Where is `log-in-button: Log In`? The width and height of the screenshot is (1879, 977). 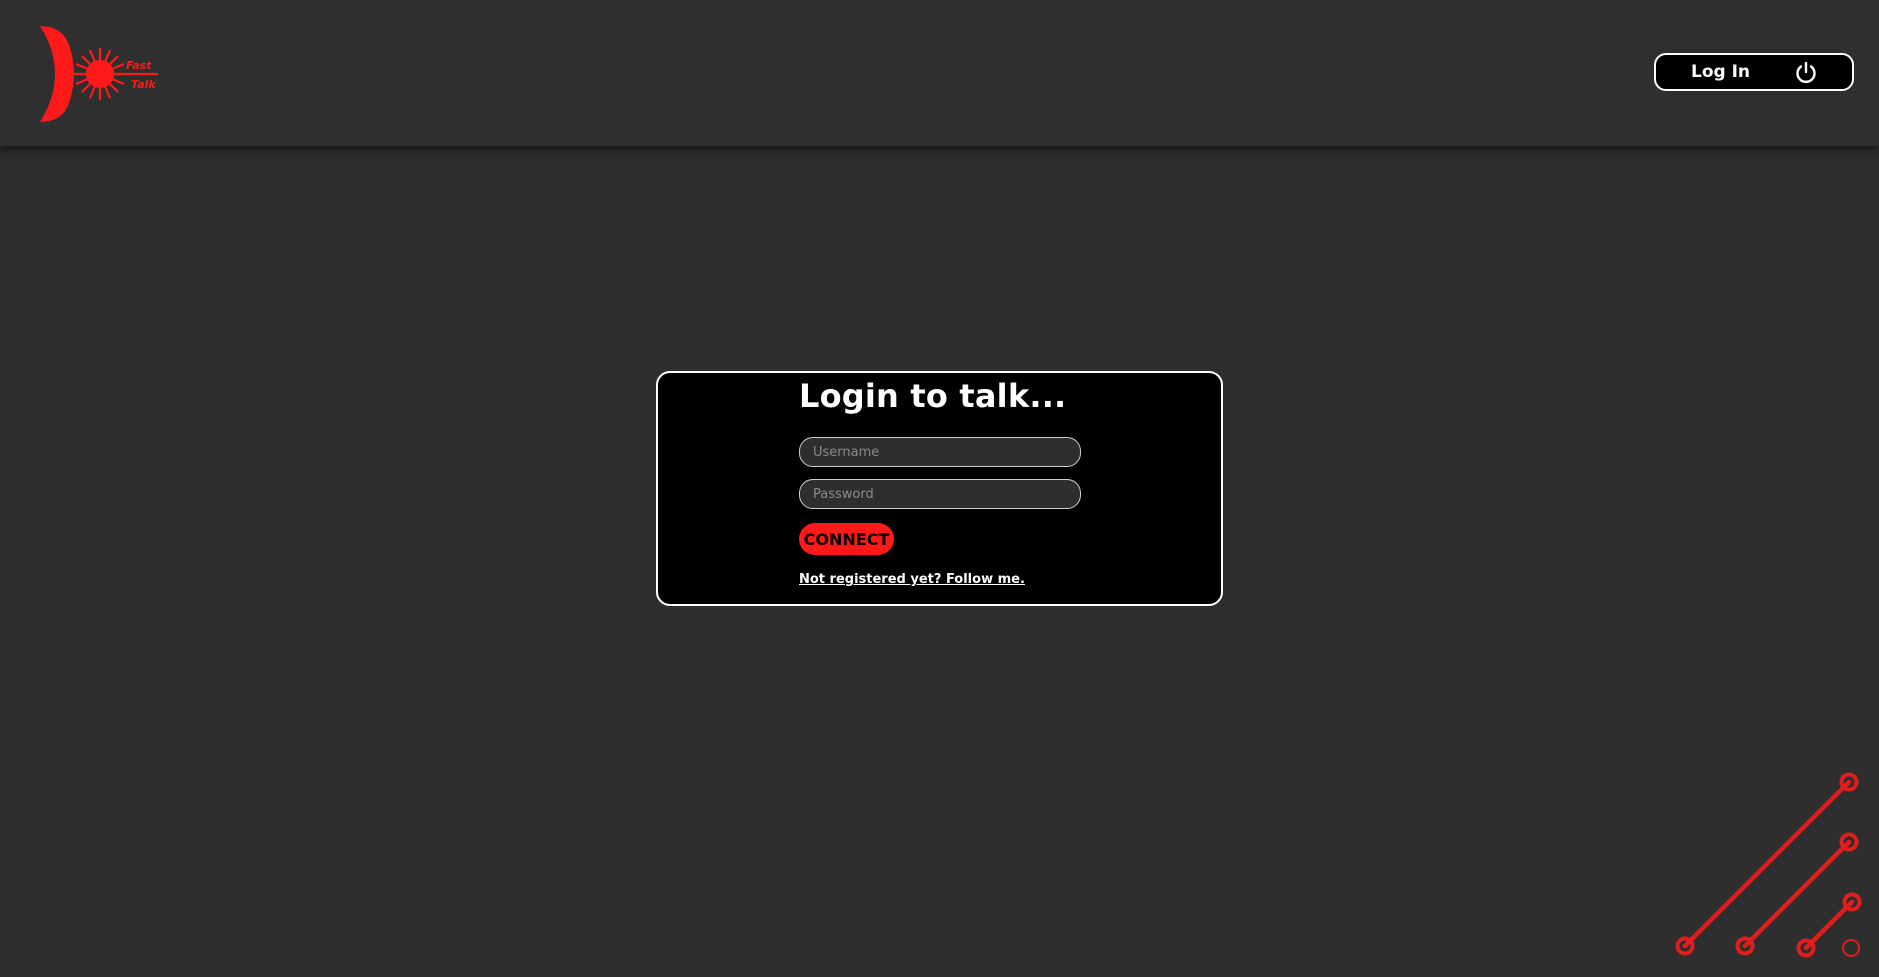 log-in-button: Log In is located at coordinates (1754, 72).